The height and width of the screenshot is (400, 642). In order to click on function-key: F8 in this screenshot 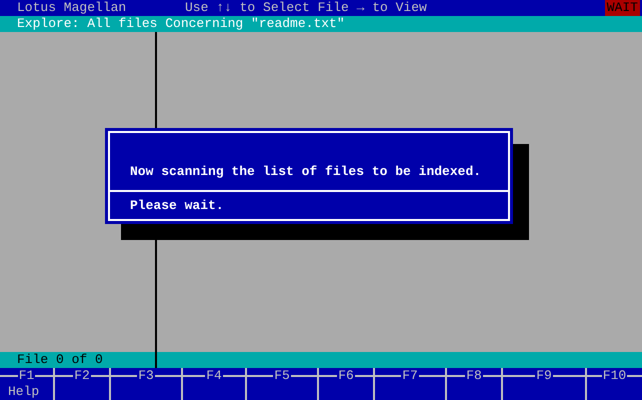, I will do `click(473, 384)`.